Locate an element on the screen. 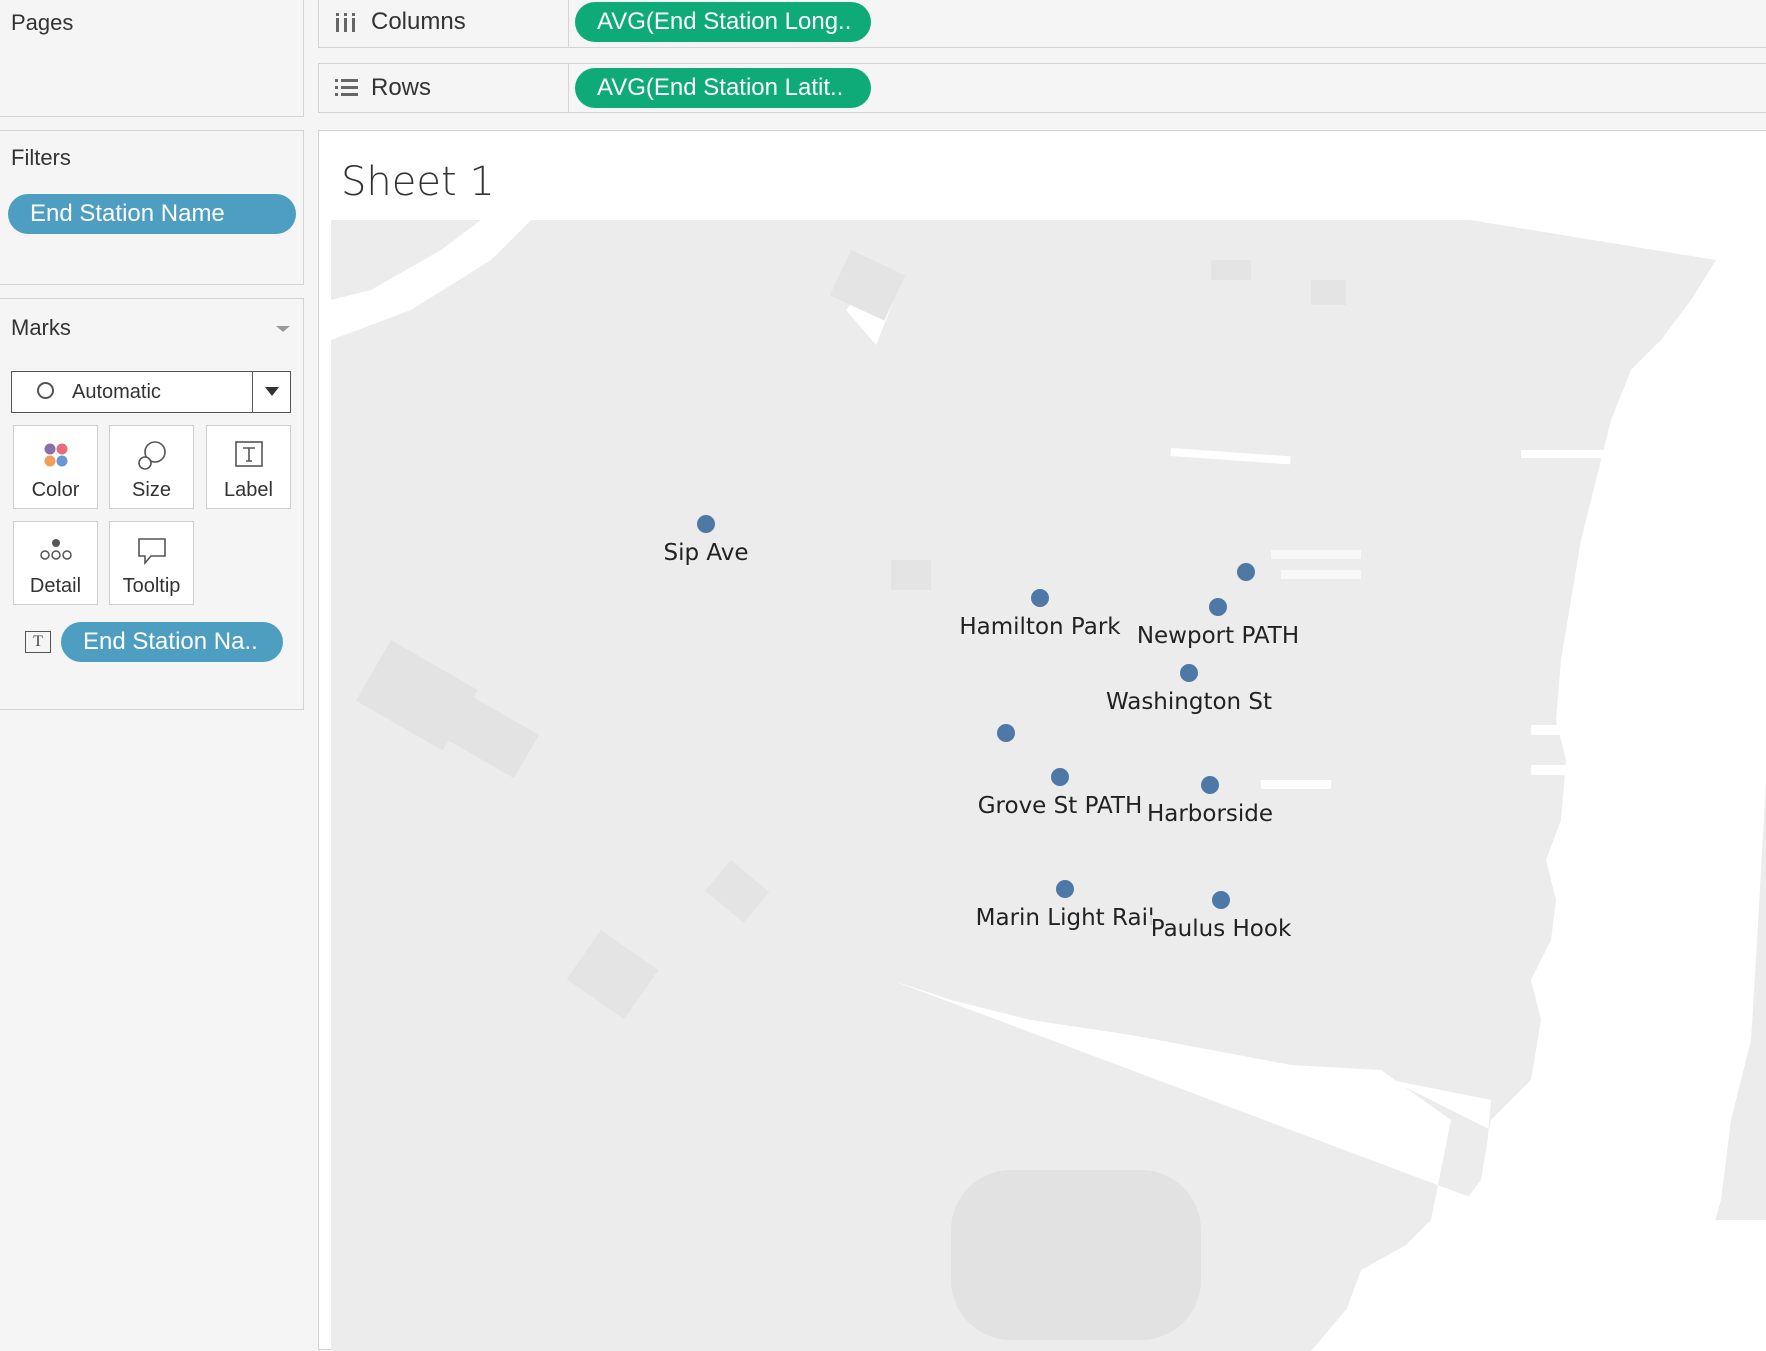  color-button: Color is located at coordinates (55, 467).